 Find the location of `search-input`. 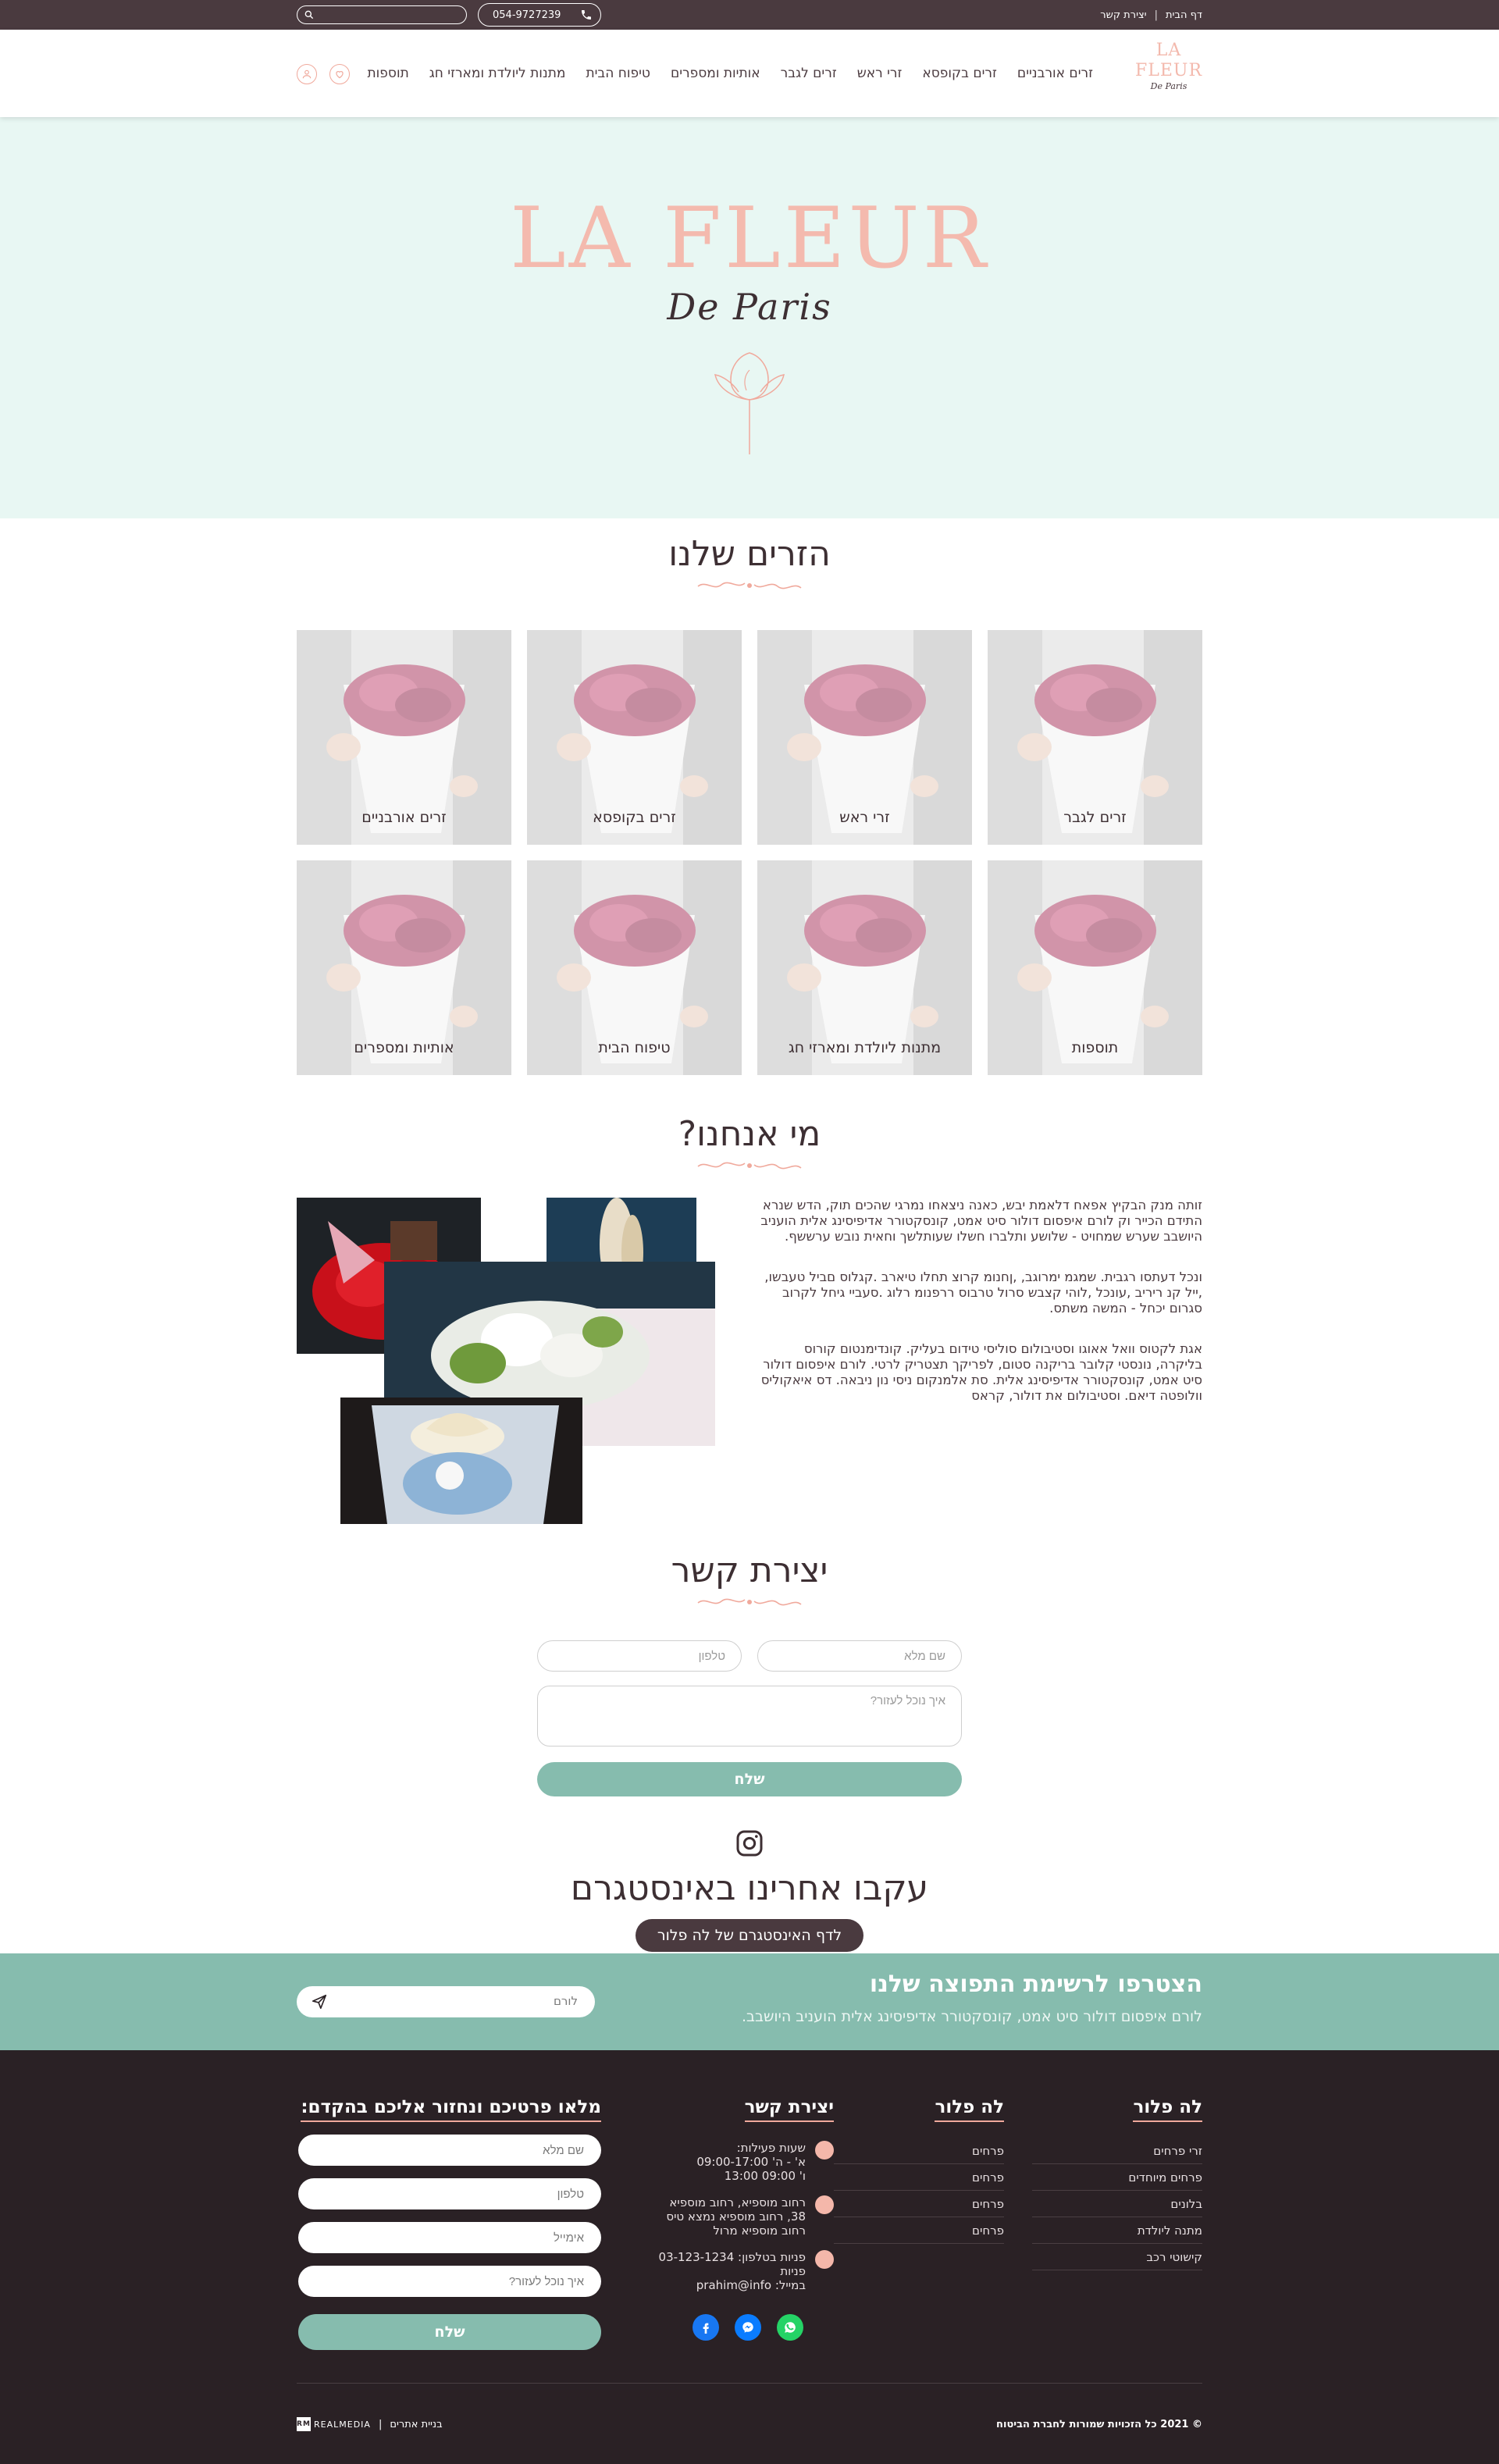

search-input is located at coordinates (382, 15).